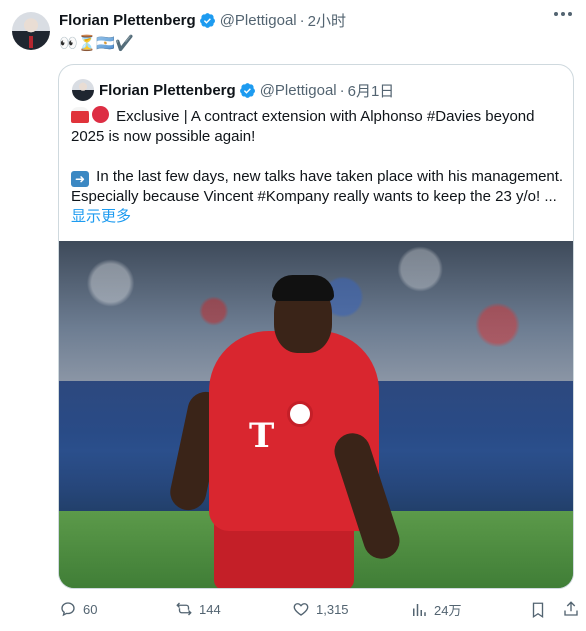 The width and height of the screenshot is (586, 631). I want to click on reply-icon, so click(68, 609).